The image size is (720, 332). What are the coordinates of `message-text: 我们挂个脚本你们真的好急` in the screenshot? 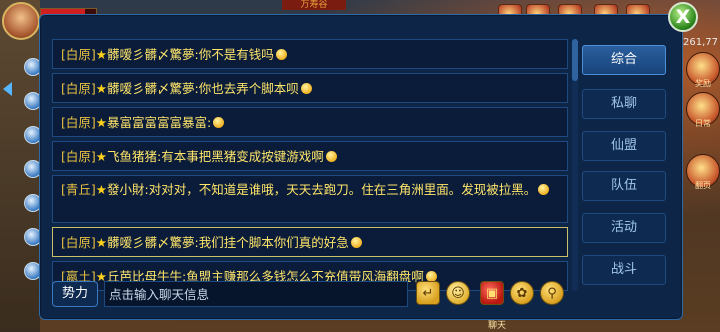 It's located at (273, 242).